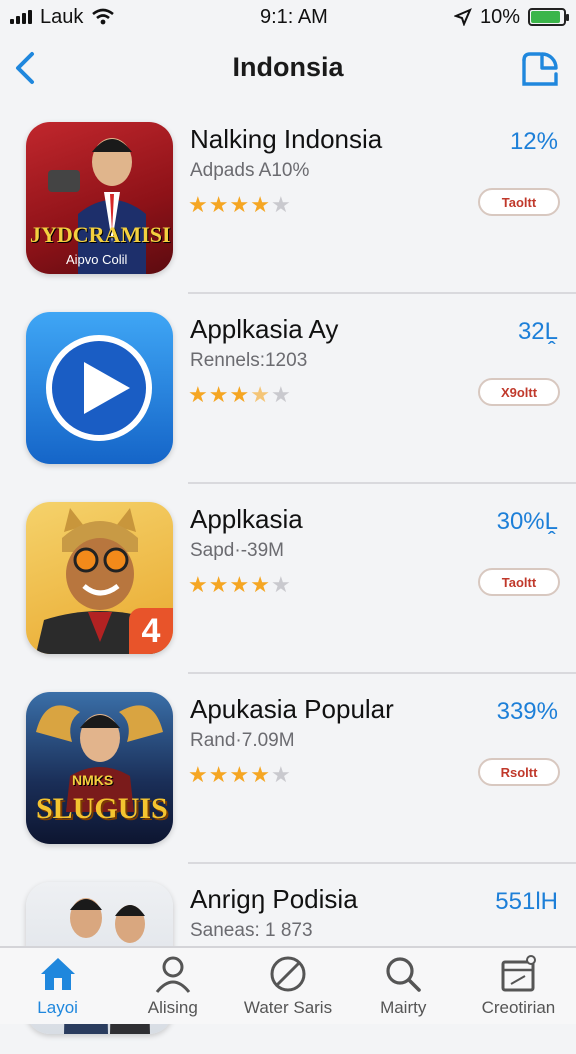 This screenshot has height=1054, width=576. I want to click on back-chevron-icon, so click(28, 68).